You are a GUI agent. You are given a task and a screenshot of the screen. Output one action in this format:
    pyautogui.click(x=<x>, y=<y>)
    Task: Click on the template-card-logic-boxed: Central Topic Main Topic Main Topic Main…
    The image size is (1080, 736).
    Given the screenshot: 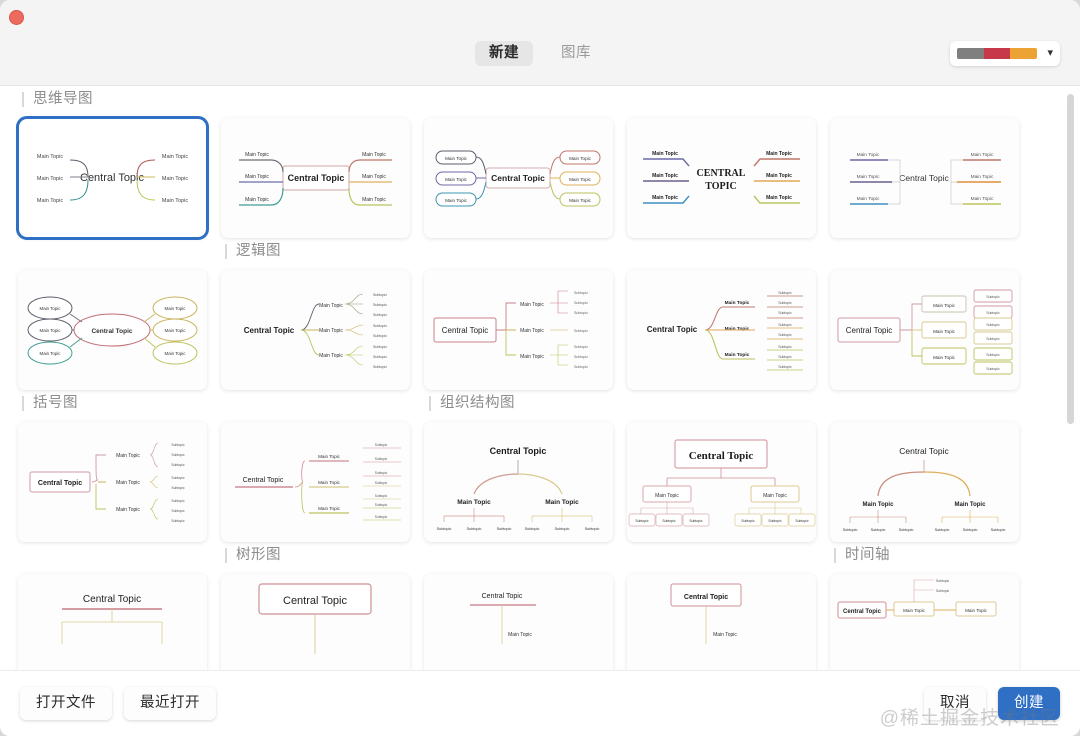 What is the action you would take?
    pyautogui.click(x=924, y=330)
    